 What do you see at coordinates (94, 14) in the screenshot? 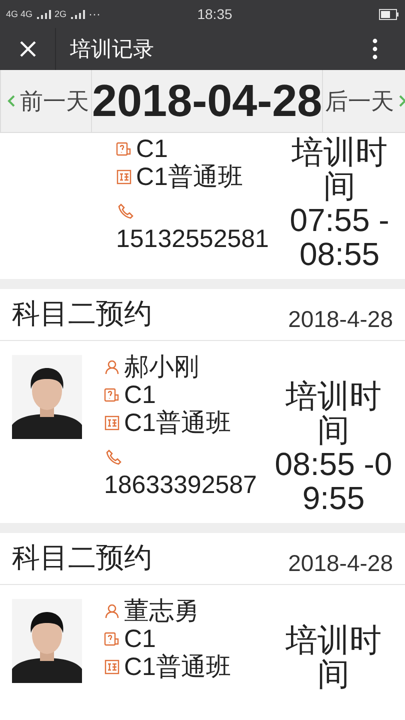
I see `more-indicator: ···` at bounding box center [94, 14].